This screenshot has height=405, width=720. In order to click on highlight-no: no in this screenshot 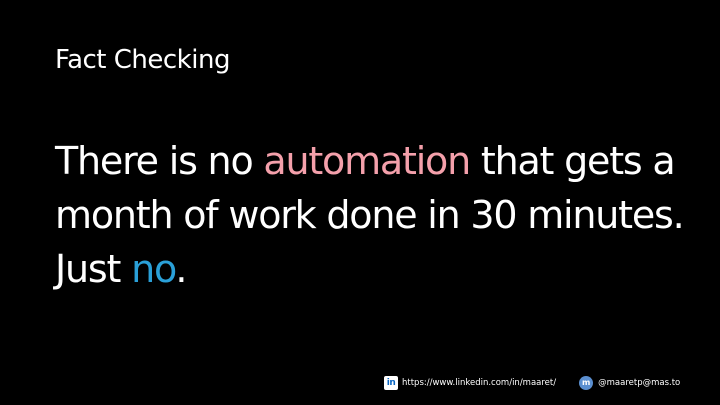, I will do `click(153, 269)`.